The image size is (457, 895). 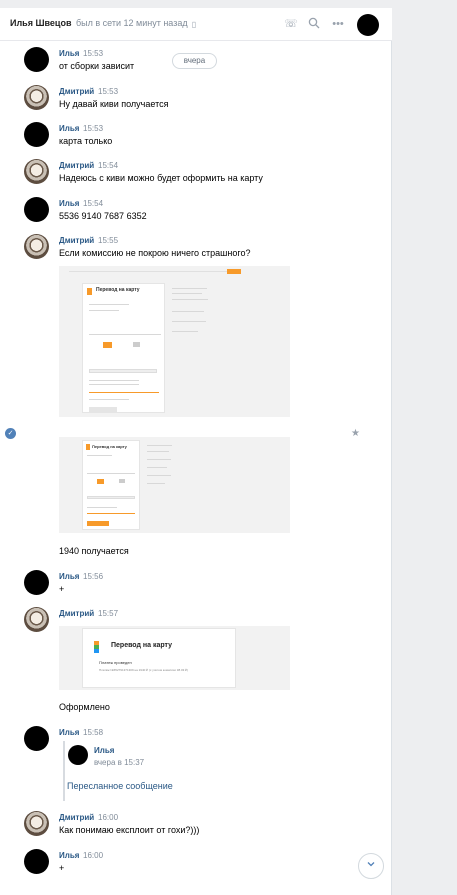 What do you see at coordinates (94, 551) in the screenshot?
I see `message-text: 1940 получается` at bounding box center [94, 551].